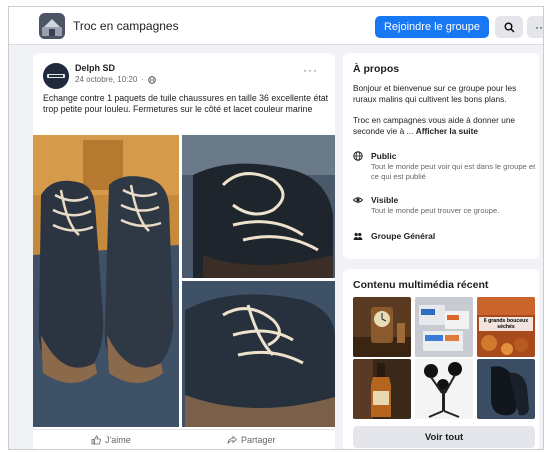 Image resolution: width=547 pixels, height=453 pixels. I want to click on thumbs-up-icon, so click(96, 440).